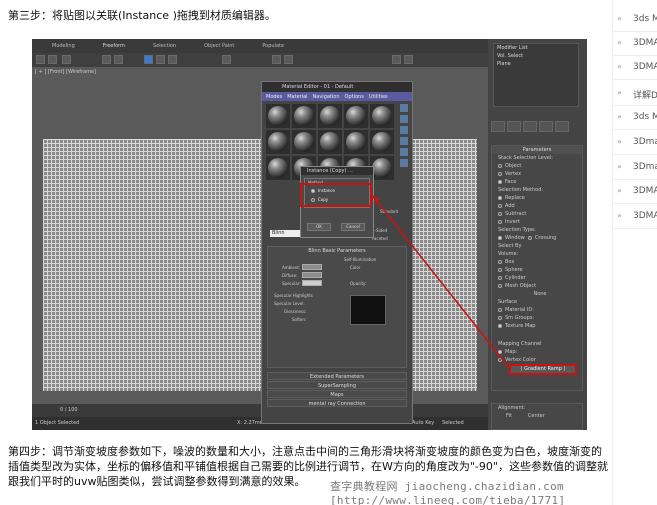 The height and width of the screenshot is (505, 657). Describe the element at coordinates (510, 262) in the screenshot. I see `volume-box-label: Box` at that location.